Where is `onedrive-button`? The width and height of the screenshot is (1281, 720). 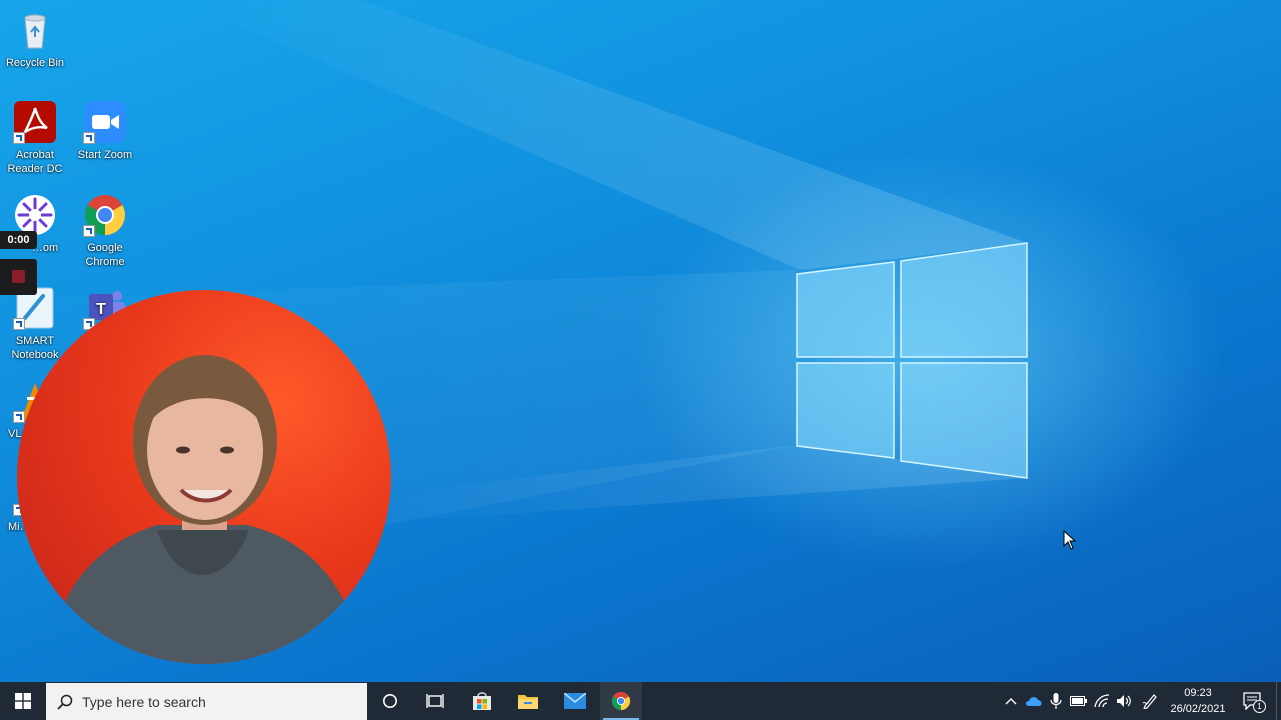
onedrive-button is located at coordinates (1034, 701).